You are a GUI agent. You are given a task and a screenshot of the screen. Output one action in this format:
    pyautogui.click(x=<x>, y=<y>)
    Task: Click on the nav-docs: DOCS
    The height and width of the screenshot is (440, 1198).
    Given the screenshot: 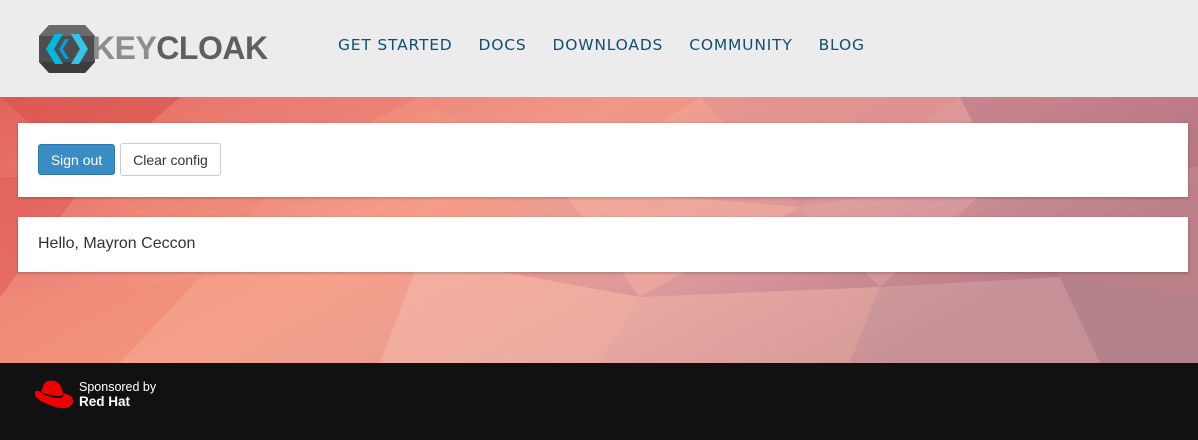 What is the action you would take?
    pyautogui.click(x=503, y=45)
    